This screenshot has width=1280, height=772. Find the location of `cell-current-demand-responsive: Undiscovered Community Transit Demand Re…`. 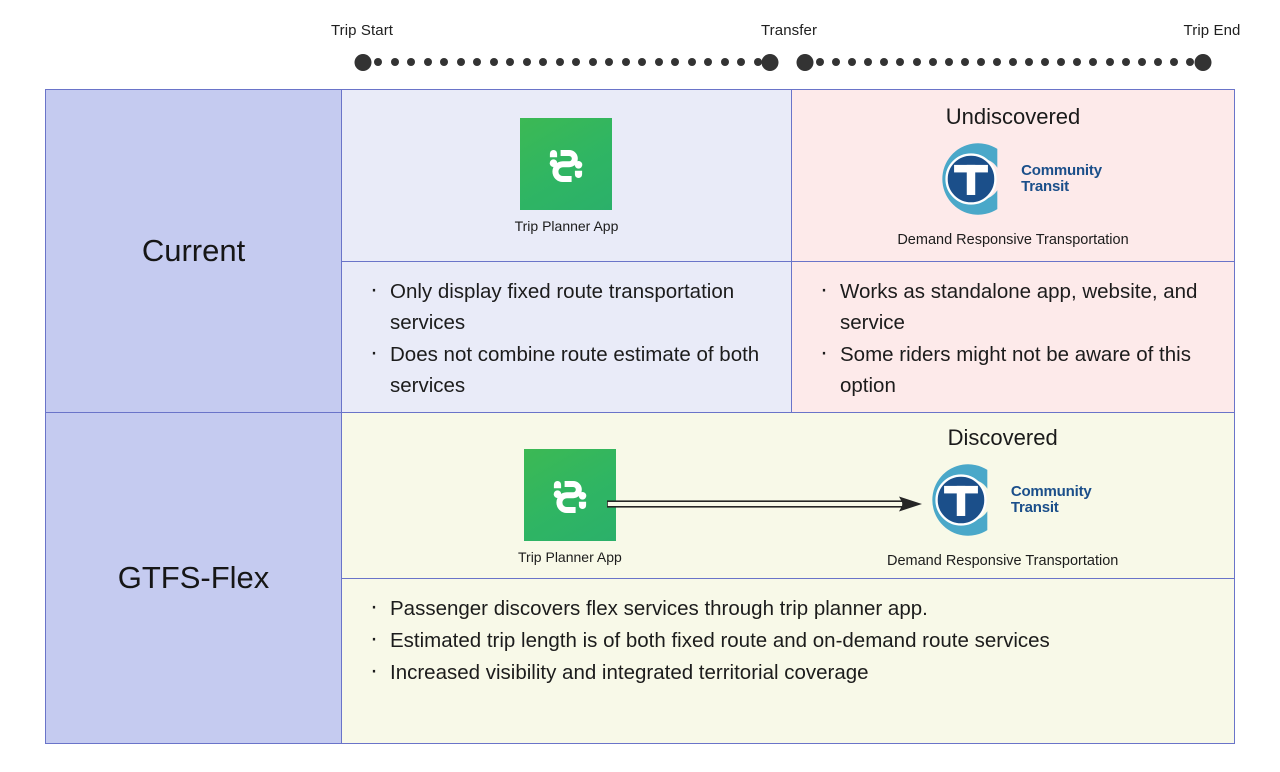

cell-current-demand-responsive: Undiscovered Community Transit Demand Re… is located at coordinates (1012, 251).